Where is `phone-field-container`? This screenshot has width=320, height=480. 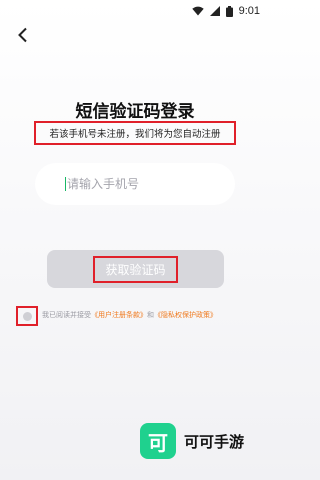 phone-field-container is located at coordinates (135, 184).